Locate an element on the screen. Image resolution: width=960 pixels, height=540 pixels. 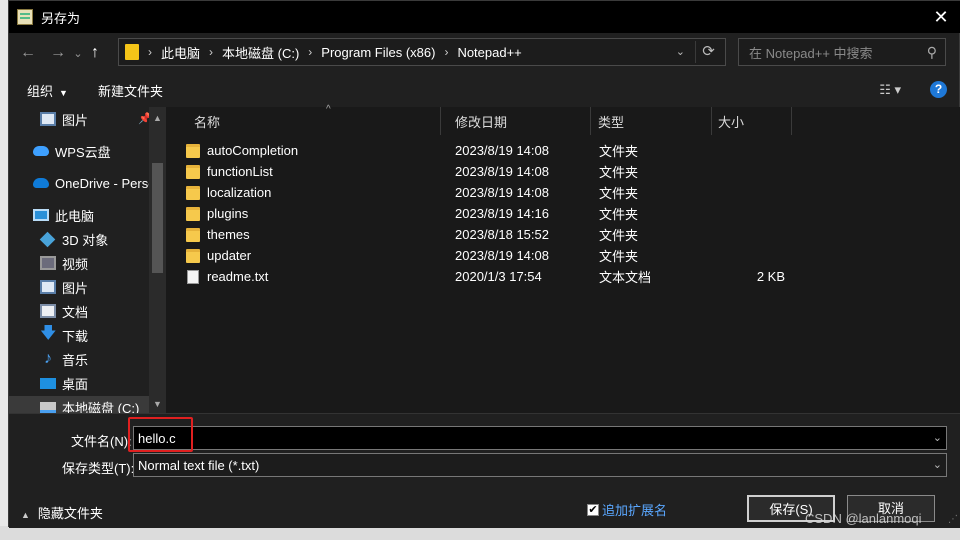
breadcrumb-this-pc: 此电脑 is located at coordinates (180, 52).